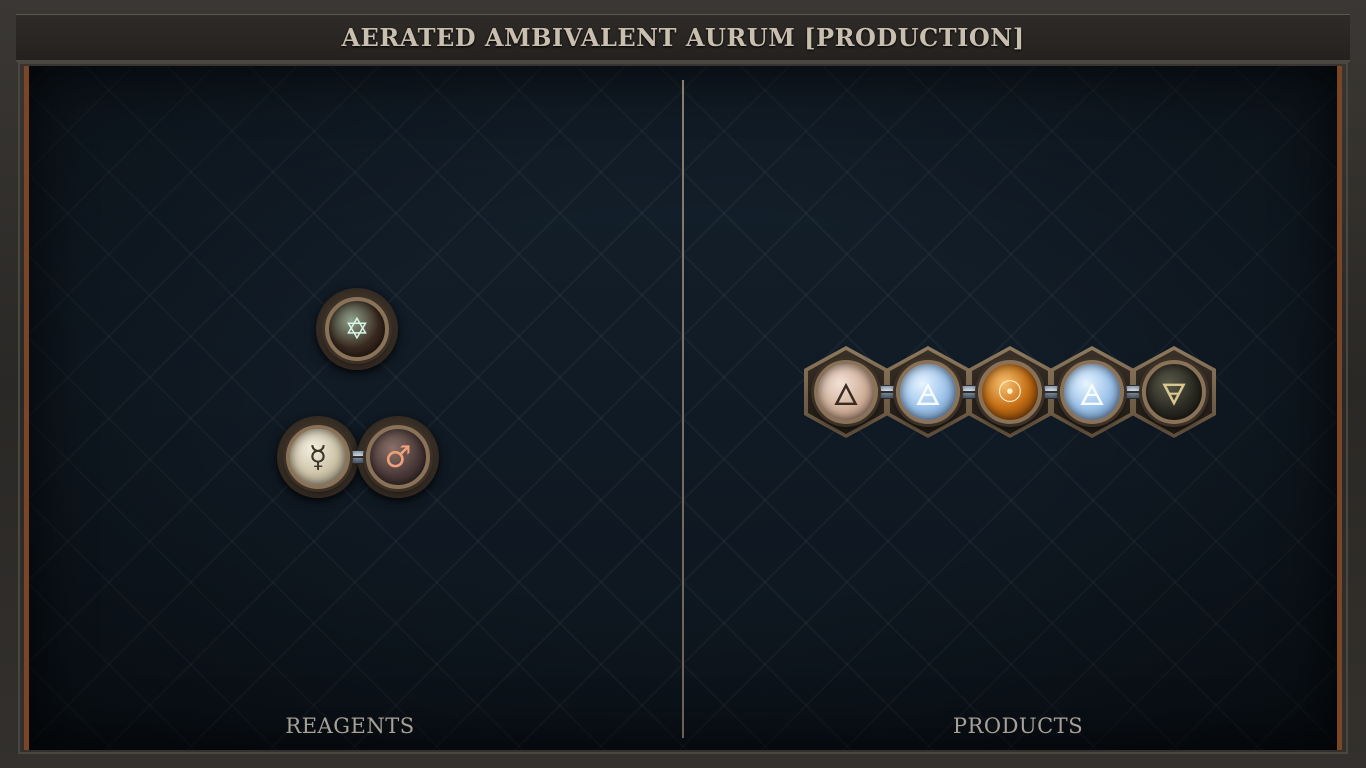  What do you see at coordinates (1018, 726) in the screenshot?
I see `products-label: PRODUCTS` at bounding box center [1018, 726].